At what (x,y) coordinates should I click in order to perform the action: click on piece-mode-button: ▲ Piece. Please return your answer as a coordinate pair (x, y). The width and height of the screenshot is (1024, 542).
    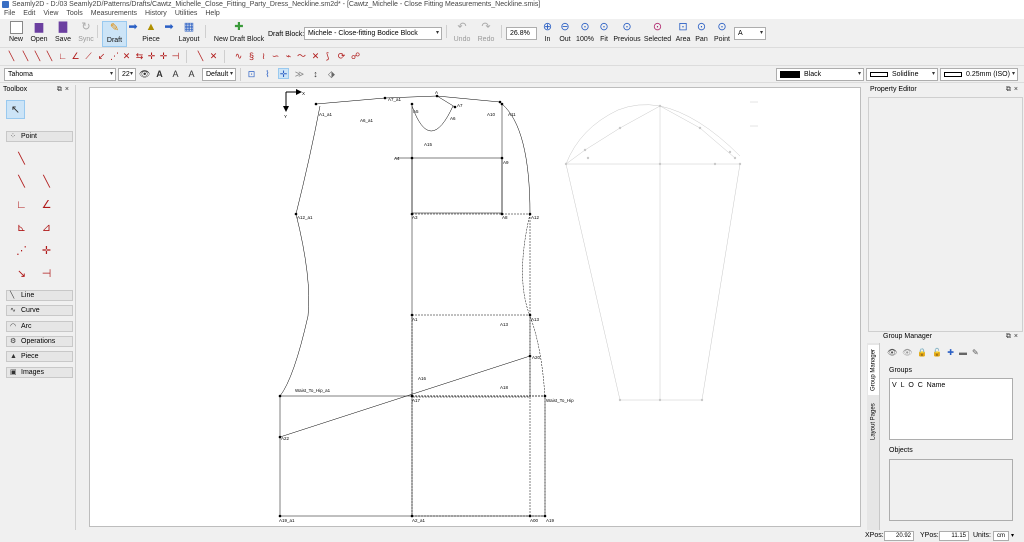
    Looking at the image, I should click on (151, 34).